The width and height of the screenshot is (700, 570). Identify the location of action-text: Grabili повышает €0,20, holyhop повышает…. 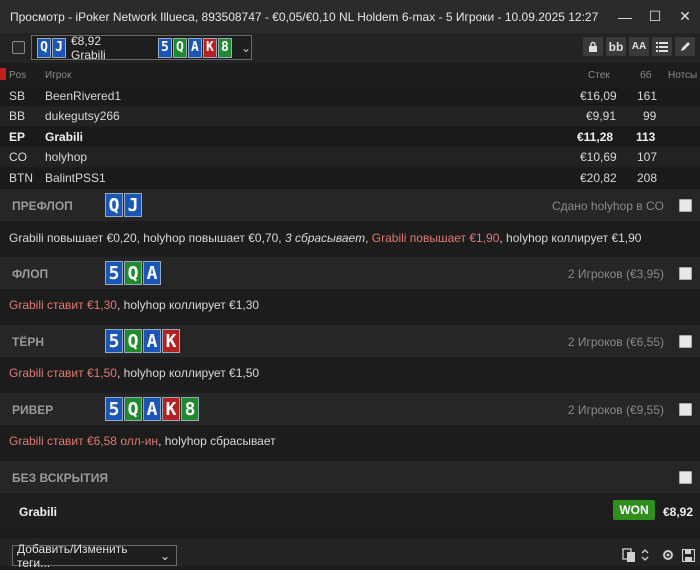
(147, 238).